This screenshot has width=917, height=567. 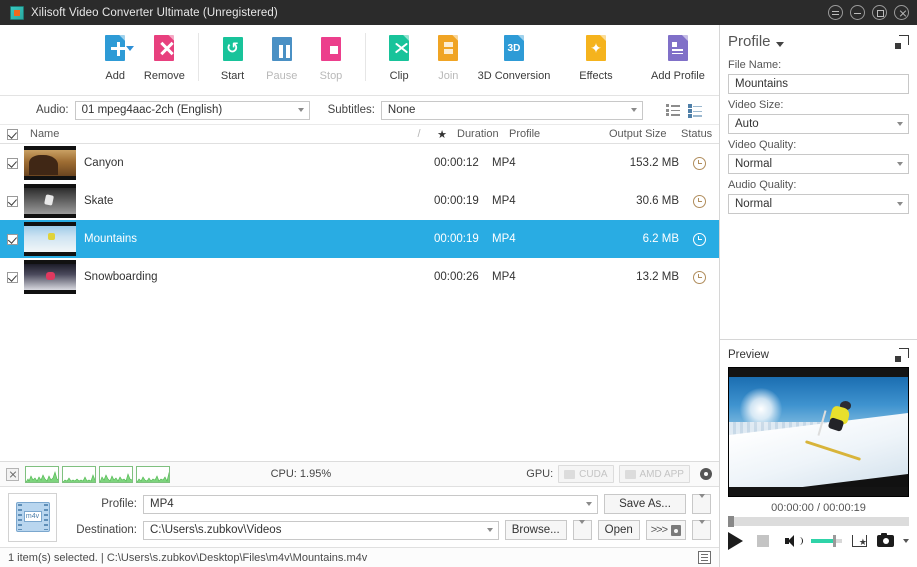 What do you see at coordinates (399, 76) in the screenshot?
I see `toolbar-clip-label: Clip` at bounding box center [399, 76].